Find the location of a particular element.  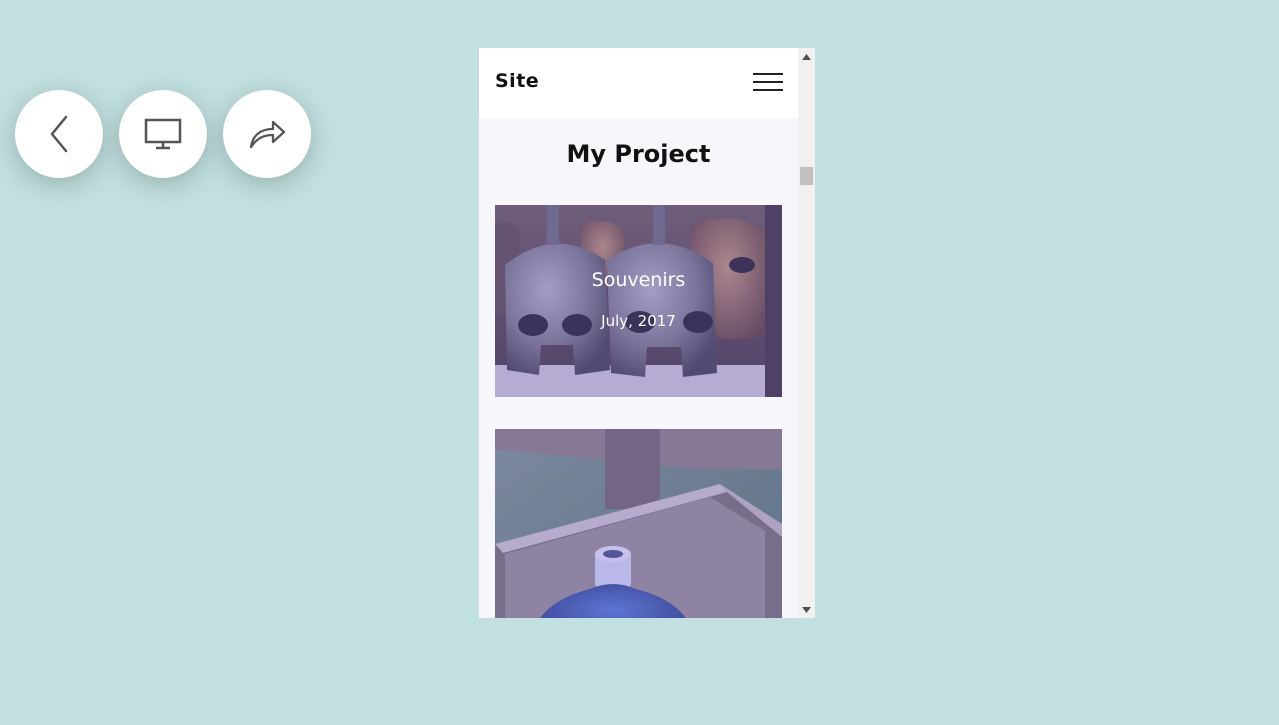

share-arrow-icon is located at coordinates (267, 134).